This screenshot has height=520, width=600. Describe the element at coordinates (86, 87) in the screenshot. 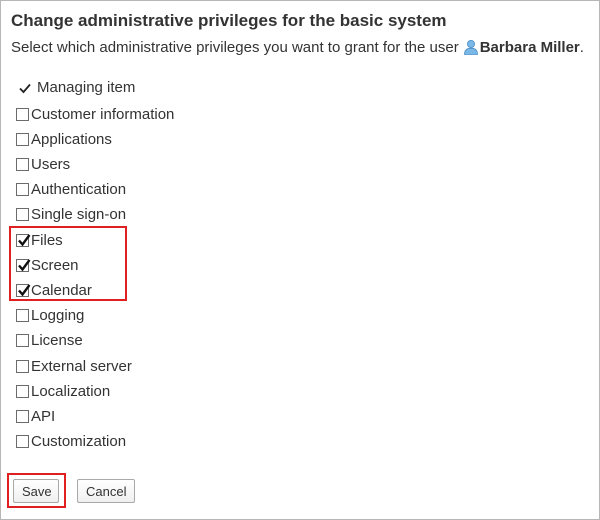

I see `managing-item-label: Managing item` at that location.